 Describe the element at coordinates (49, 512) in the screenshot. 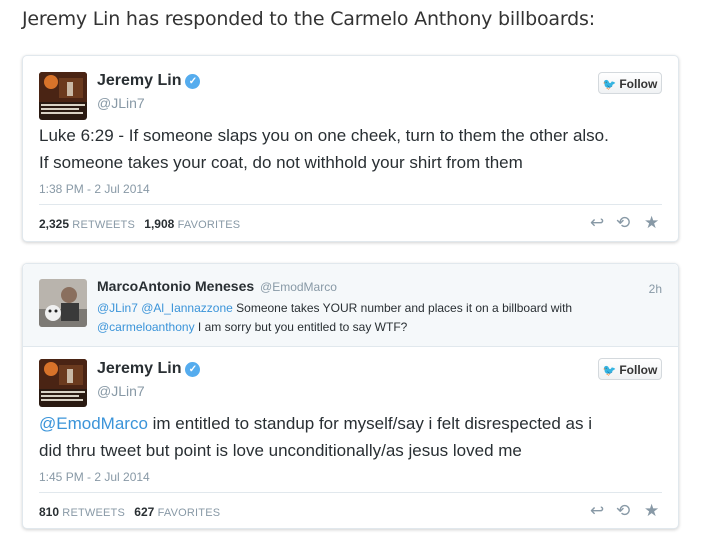

I see `retweet-count: 810` at that location.